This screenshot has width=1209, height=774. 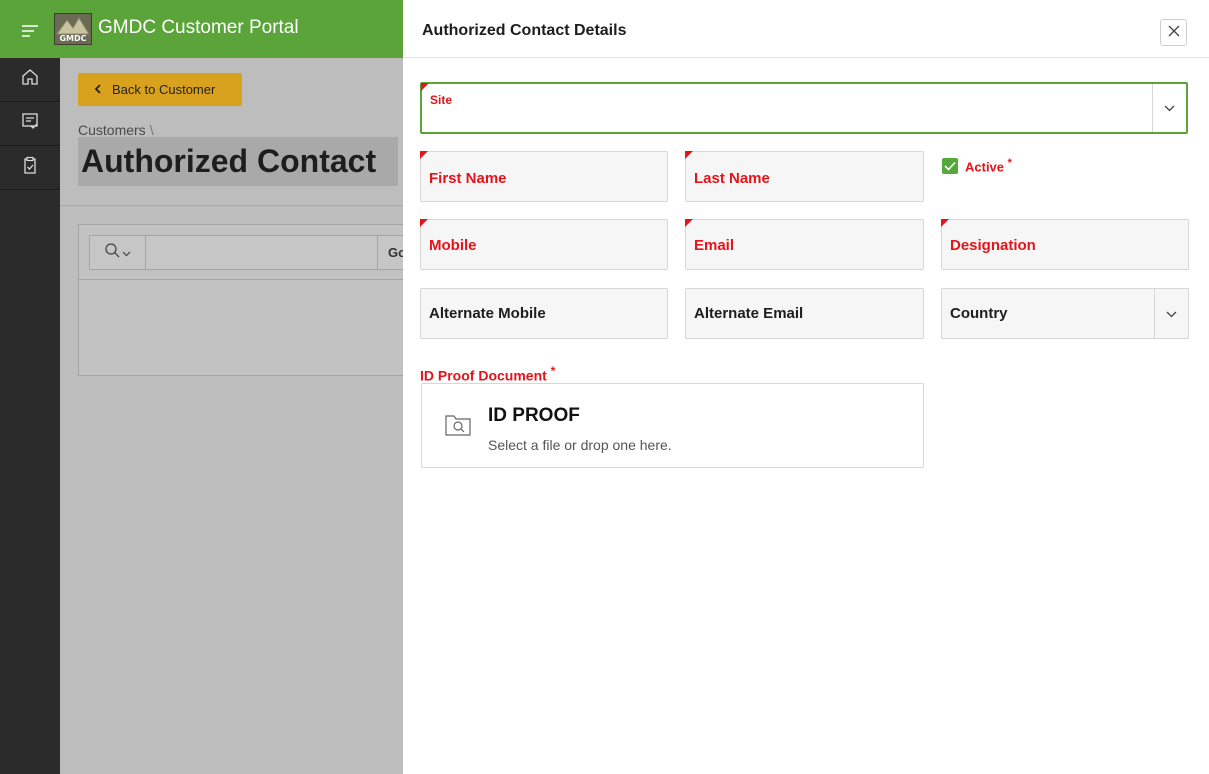 What do you see at coordinates (231, 205) in the screenshot?
I see `divider` at bounding box center [231, 205].